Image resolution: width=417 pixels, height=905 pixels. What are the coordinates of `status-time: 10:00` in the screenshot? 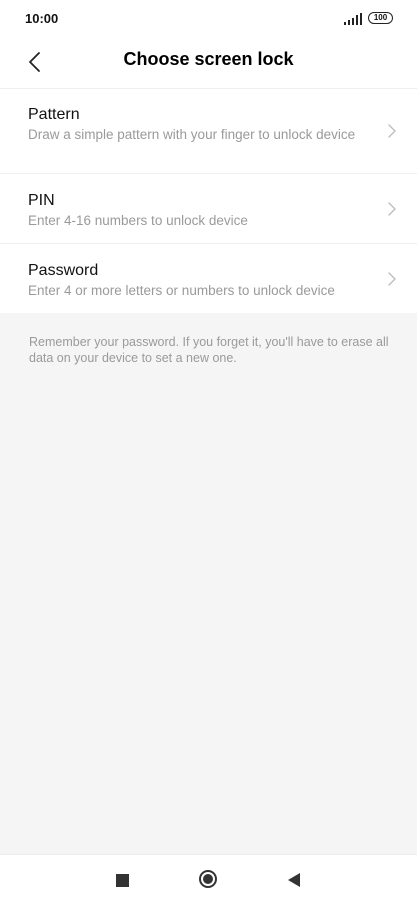 It's located at (42, 18).